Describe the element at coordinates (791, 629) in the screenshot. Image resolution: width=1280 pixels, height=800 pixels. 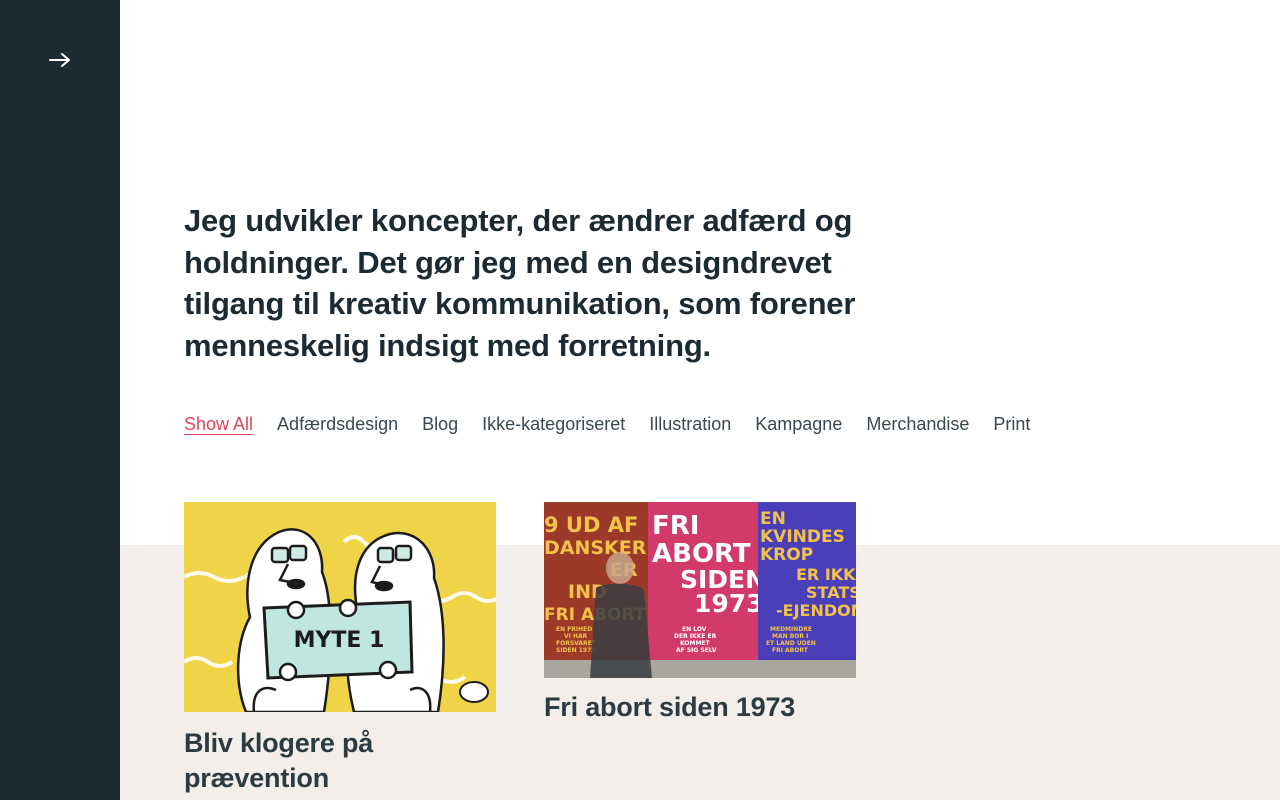
I see `poster-subline: MEDMINDRE` at that location.